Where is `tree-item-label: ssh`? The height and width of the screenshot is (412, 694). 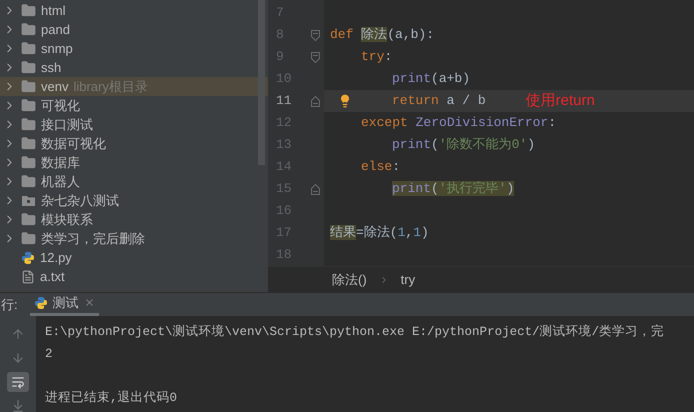
tree-item-label: ssh is located at coordinates (51, 67).